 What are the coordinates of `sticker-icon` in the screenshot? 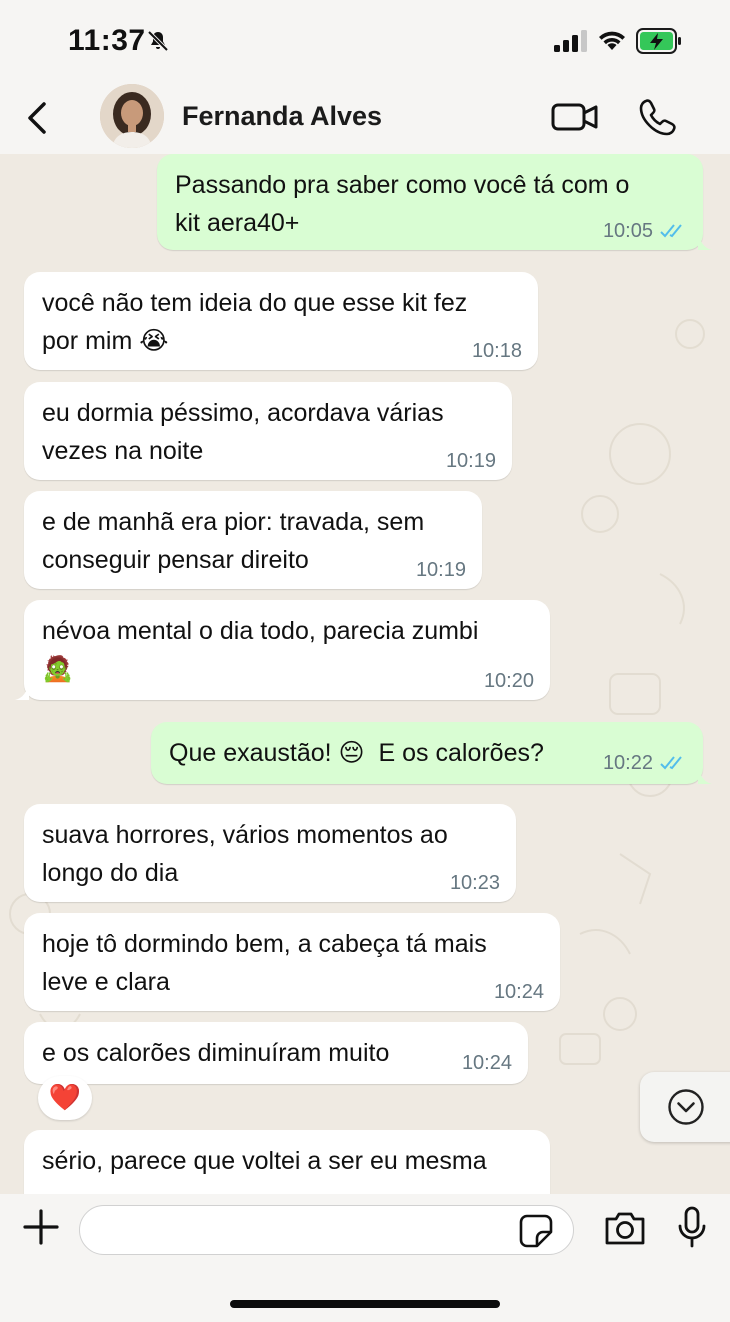 It's located at (536, 1231).